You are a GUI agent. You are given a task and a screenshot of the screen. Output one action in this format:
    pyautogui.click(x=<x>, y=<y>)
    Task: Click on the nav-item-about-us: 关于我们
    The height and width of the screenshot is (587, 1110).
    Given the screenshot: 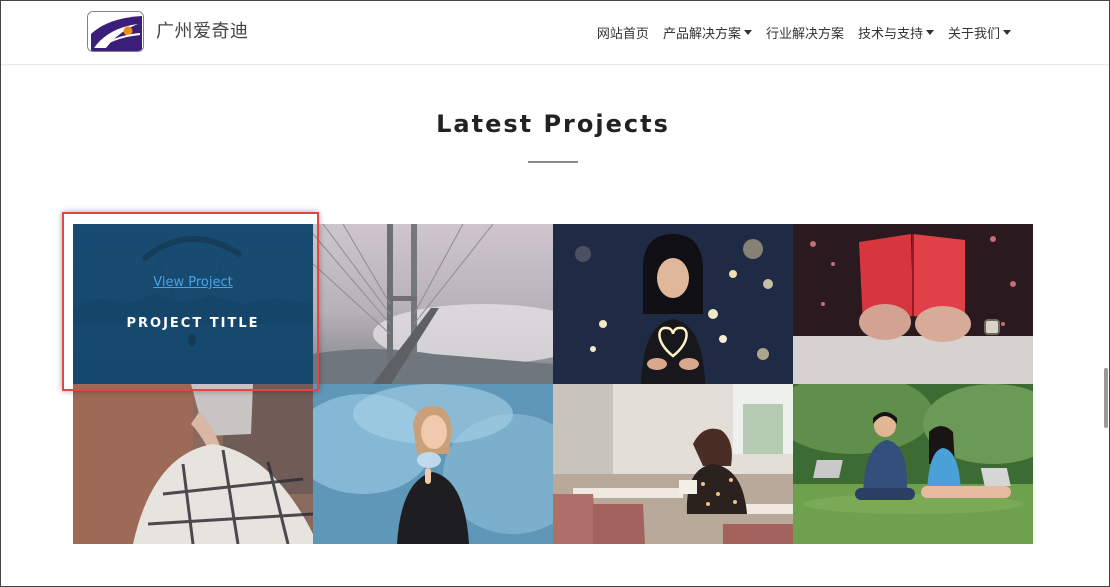 What is the action you would take?
    pyautogui.click(x=979, y=32)
    